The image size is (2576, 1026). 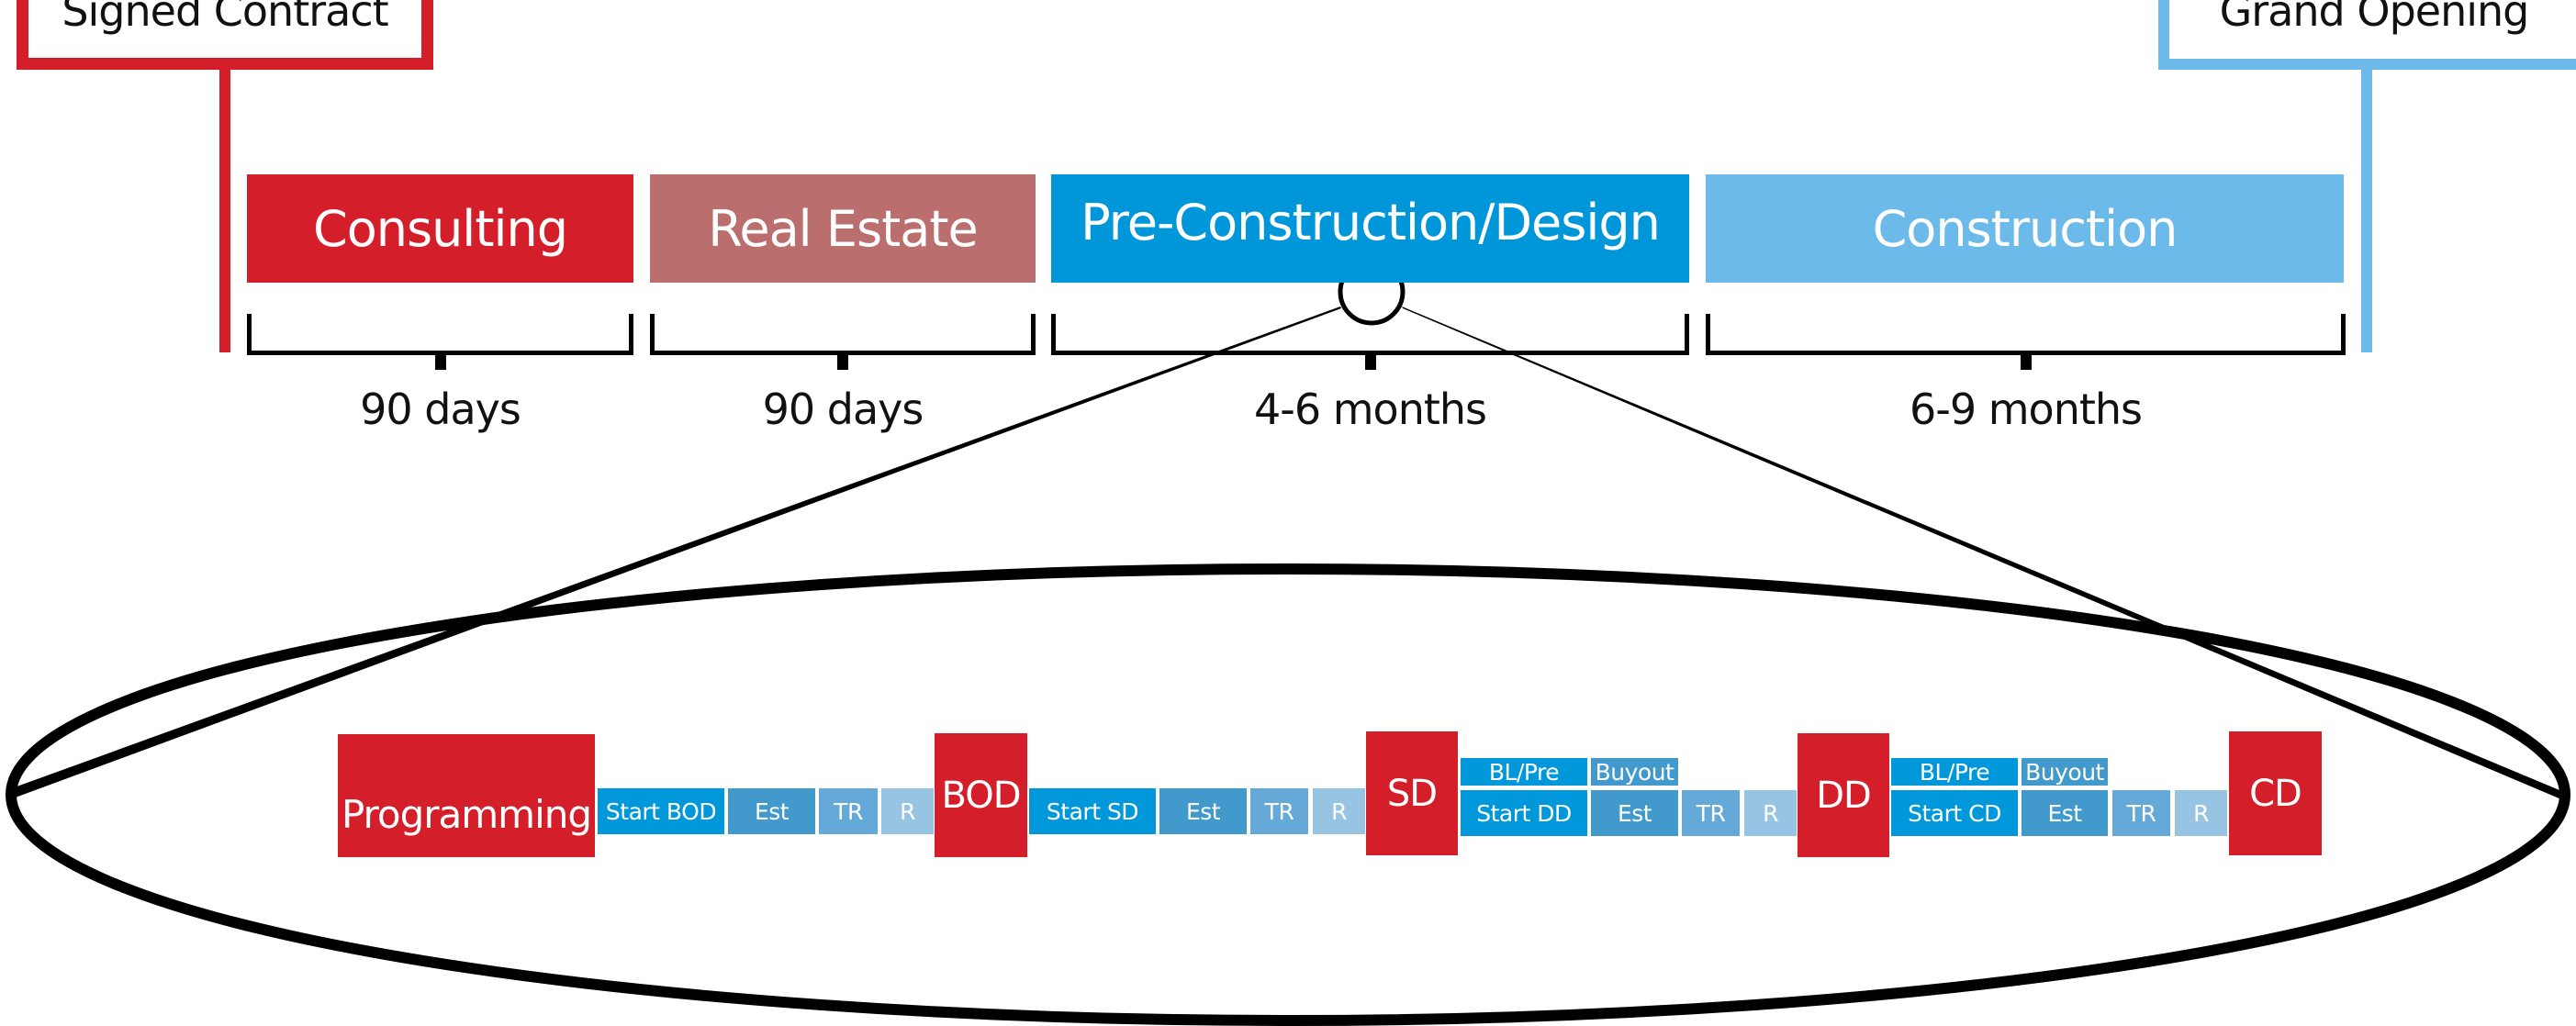 What do you see at coordinates (1412, 793) in the screenshot?
I see `gate-sd: SD` at bounding box center [1412, 793].